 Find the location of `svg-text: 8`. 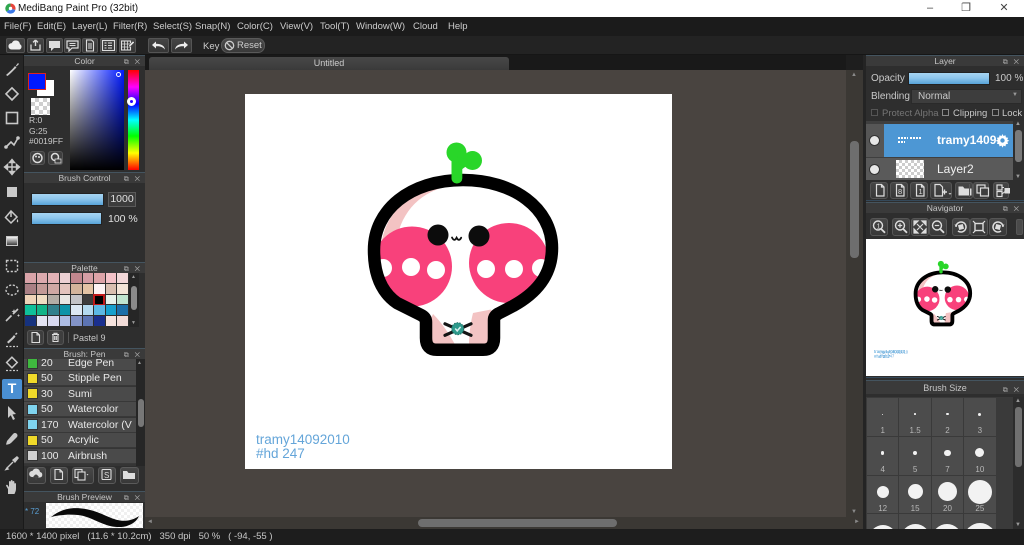

svg-text: 8 is located at coordinates (900, 191).